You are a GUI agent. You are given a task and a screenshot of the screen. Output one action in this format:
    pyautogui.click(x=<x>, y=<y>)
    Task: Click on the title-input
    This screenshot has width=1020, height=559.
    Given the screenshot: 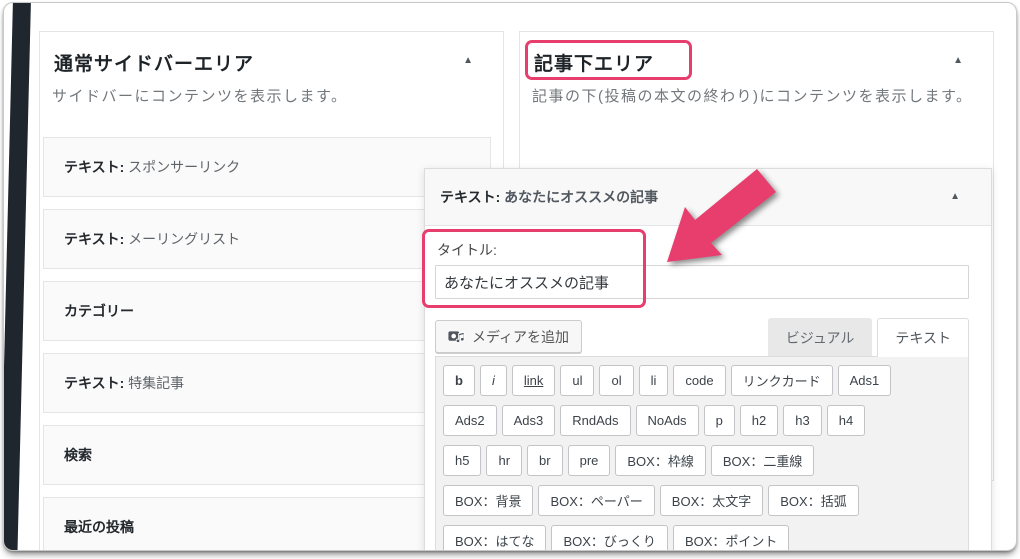 What is the action you would take?
    pyautogui.click(x=702, y=282)
    